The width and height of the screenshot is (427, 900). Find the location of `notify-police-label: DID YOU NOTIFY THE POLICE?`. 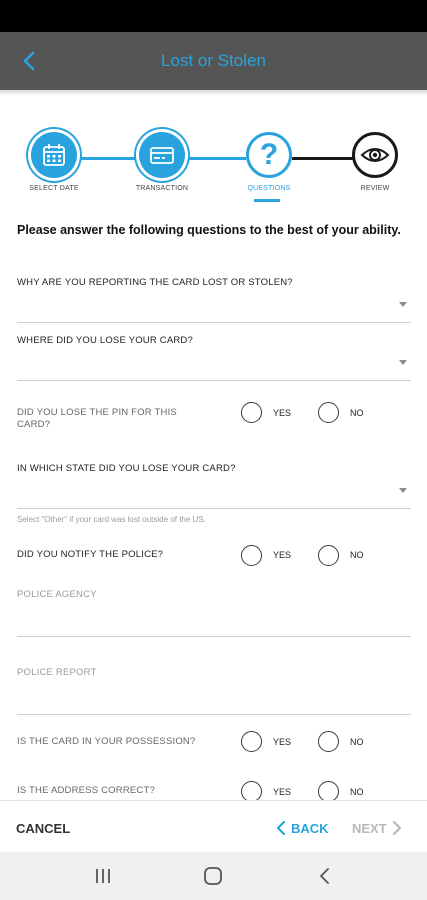

notify-police-label: DID YOU NOTIFY THE POLICE? is located at coordinates (90, 554).